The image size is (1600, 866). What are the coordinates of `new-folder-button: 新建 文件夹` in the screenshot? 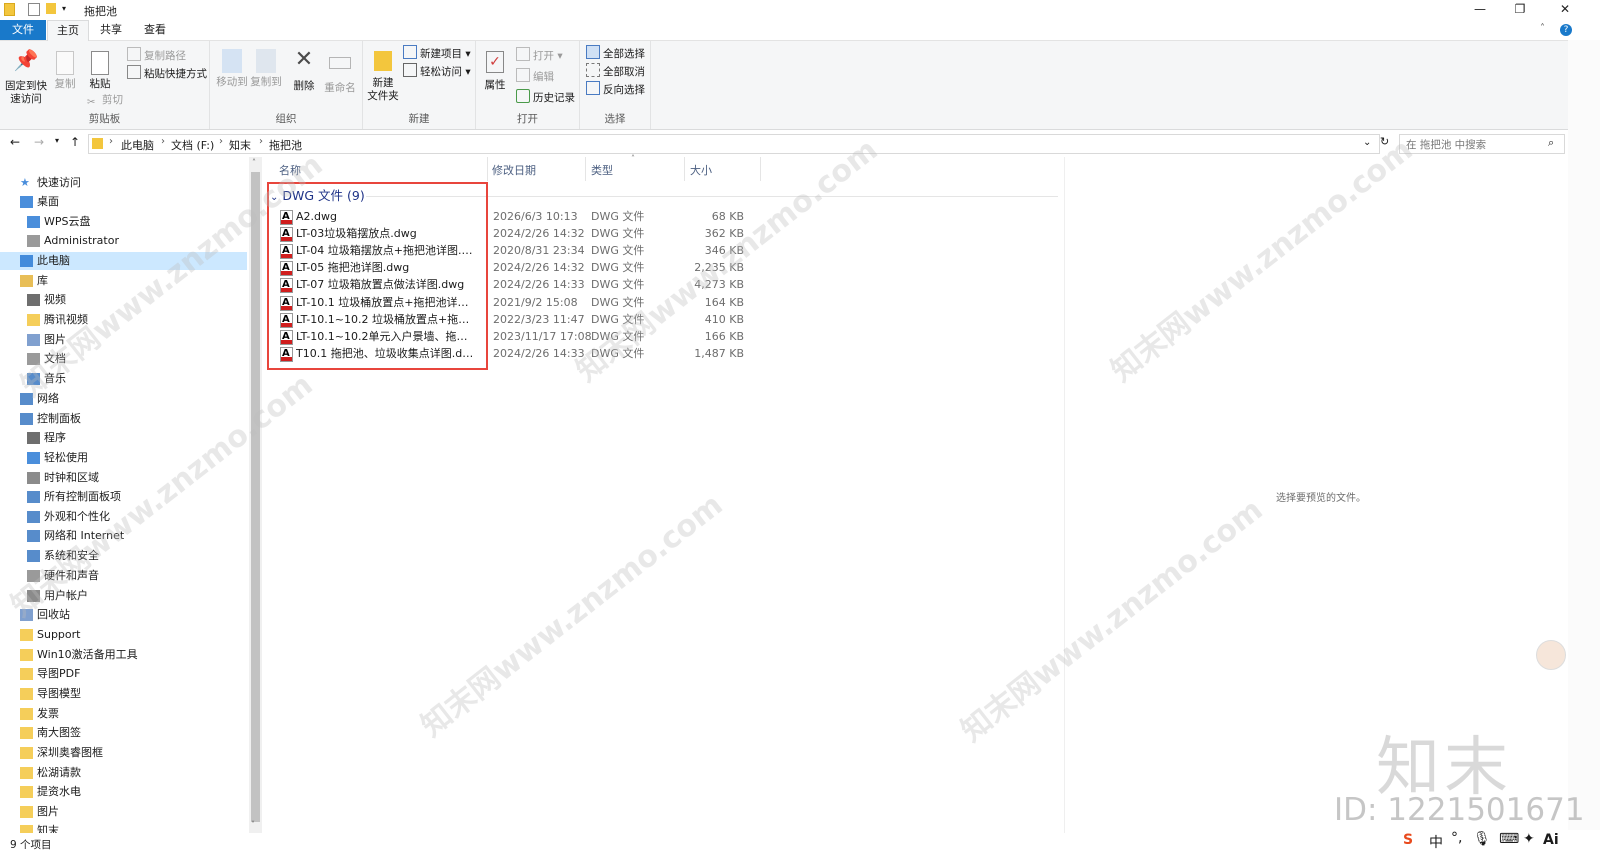 It's located at (383, 74).